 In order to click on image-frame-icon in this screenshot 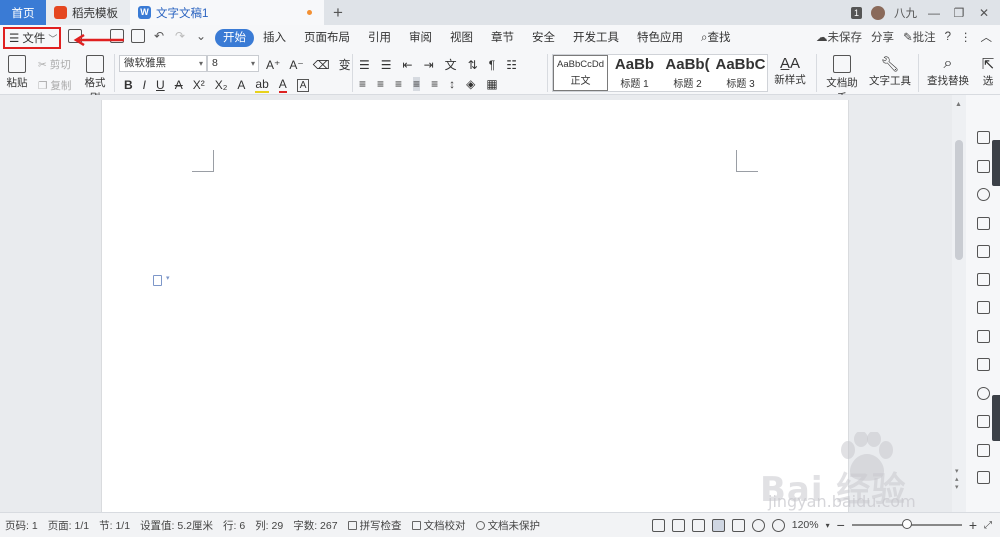, I will do `click(983, 336)`.